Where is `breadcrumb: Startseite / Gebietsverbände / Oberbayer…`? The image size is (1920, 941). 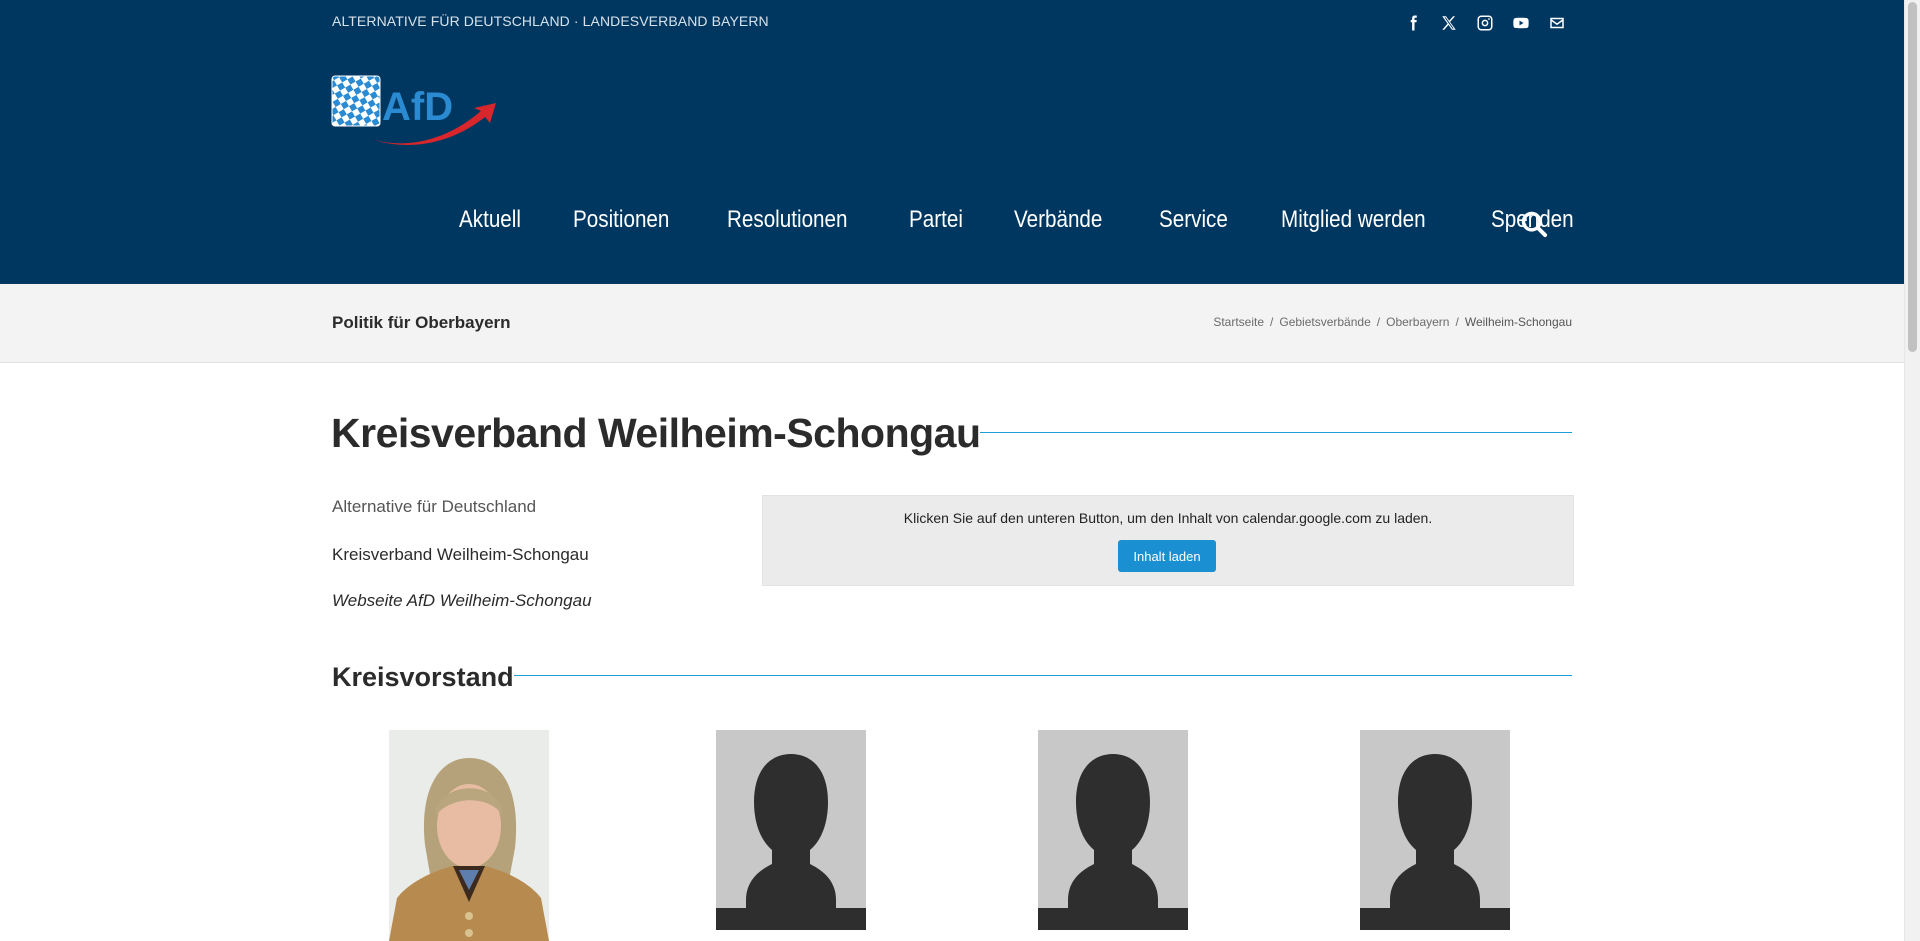
breadcrumb: Startseite / Gebietsverbände / Oberbayer… is located at coordinates (1392, 322).